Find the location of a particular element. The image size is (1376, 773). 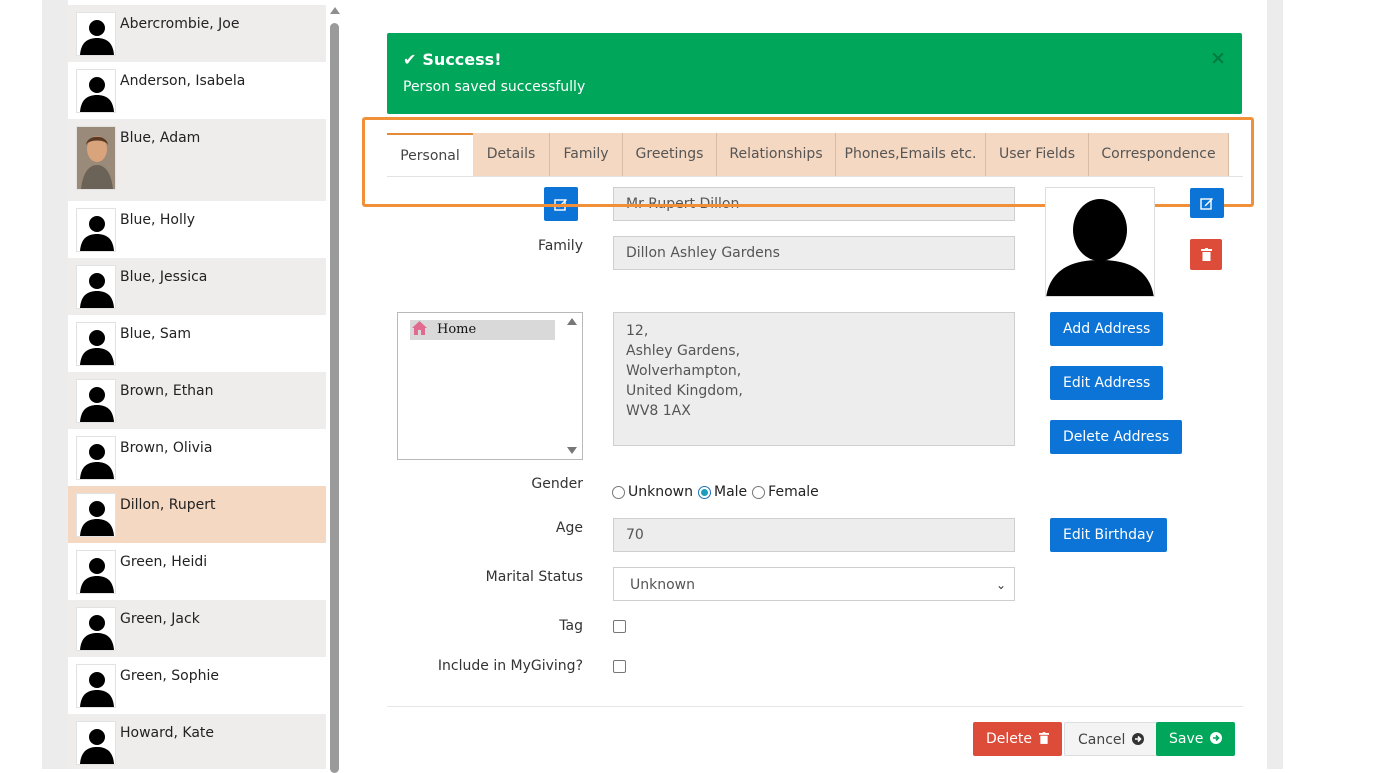

tab-correspondence: Correspondence is located at coordinates (1159, 154).